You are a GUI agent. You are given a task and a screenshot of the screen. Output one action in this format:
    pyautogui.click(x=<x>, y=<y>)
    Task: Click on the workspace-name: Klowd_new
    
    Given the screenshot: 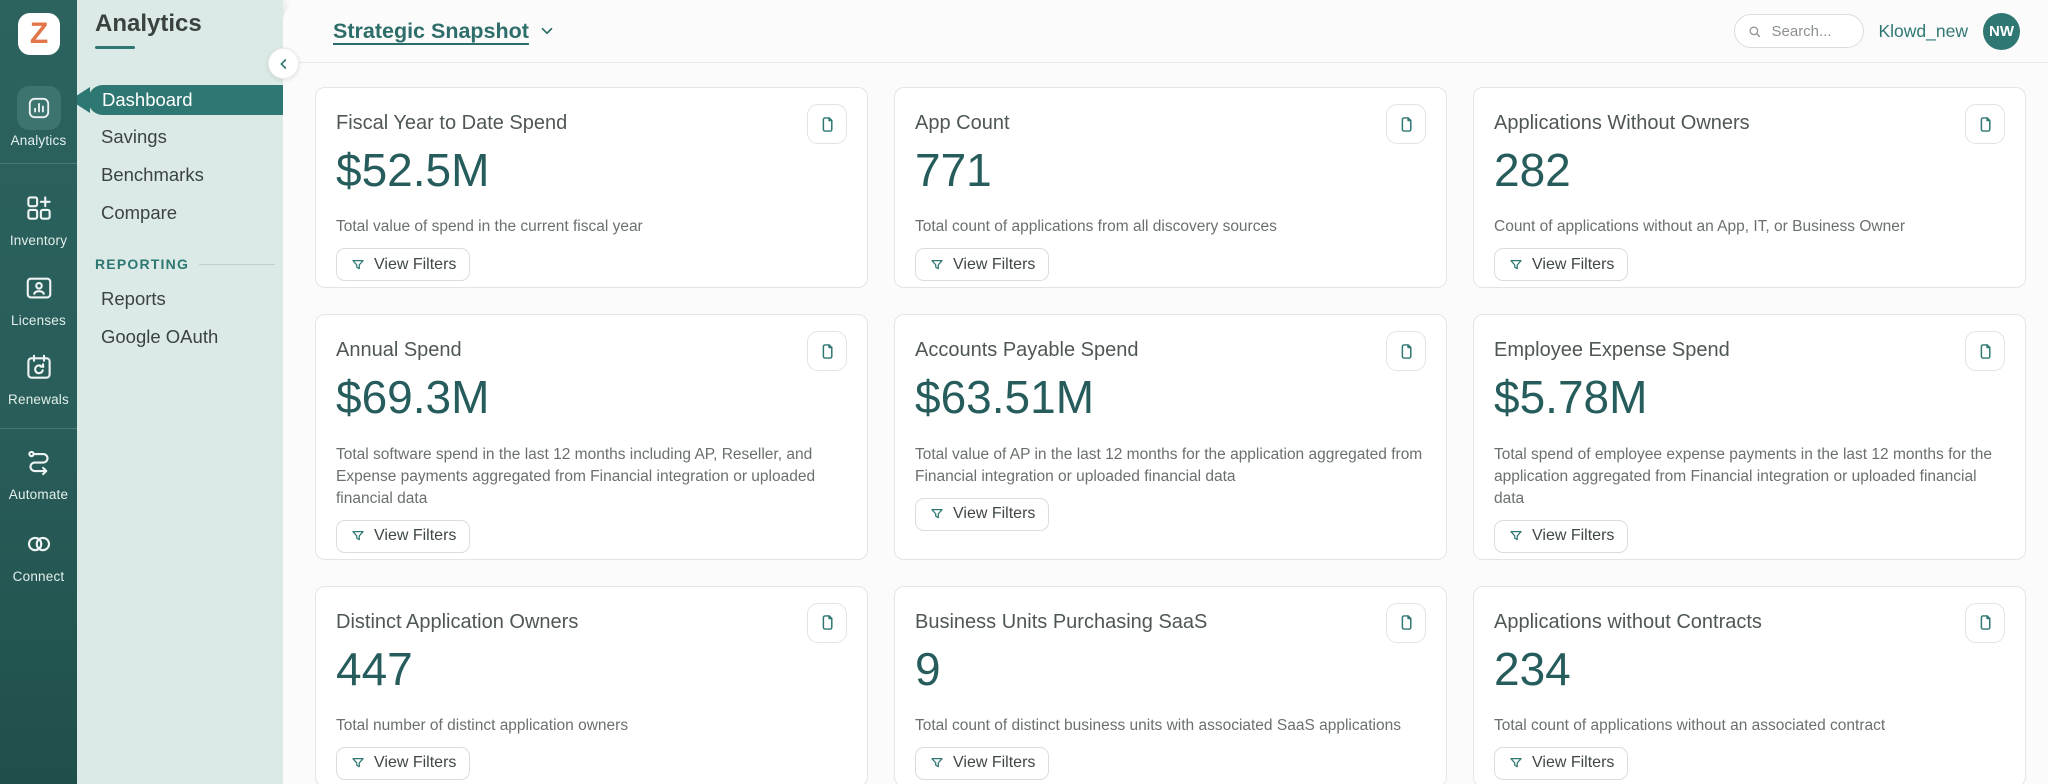 What is the action you would take?
    pyautogui.click(x=1924, y=31)
    